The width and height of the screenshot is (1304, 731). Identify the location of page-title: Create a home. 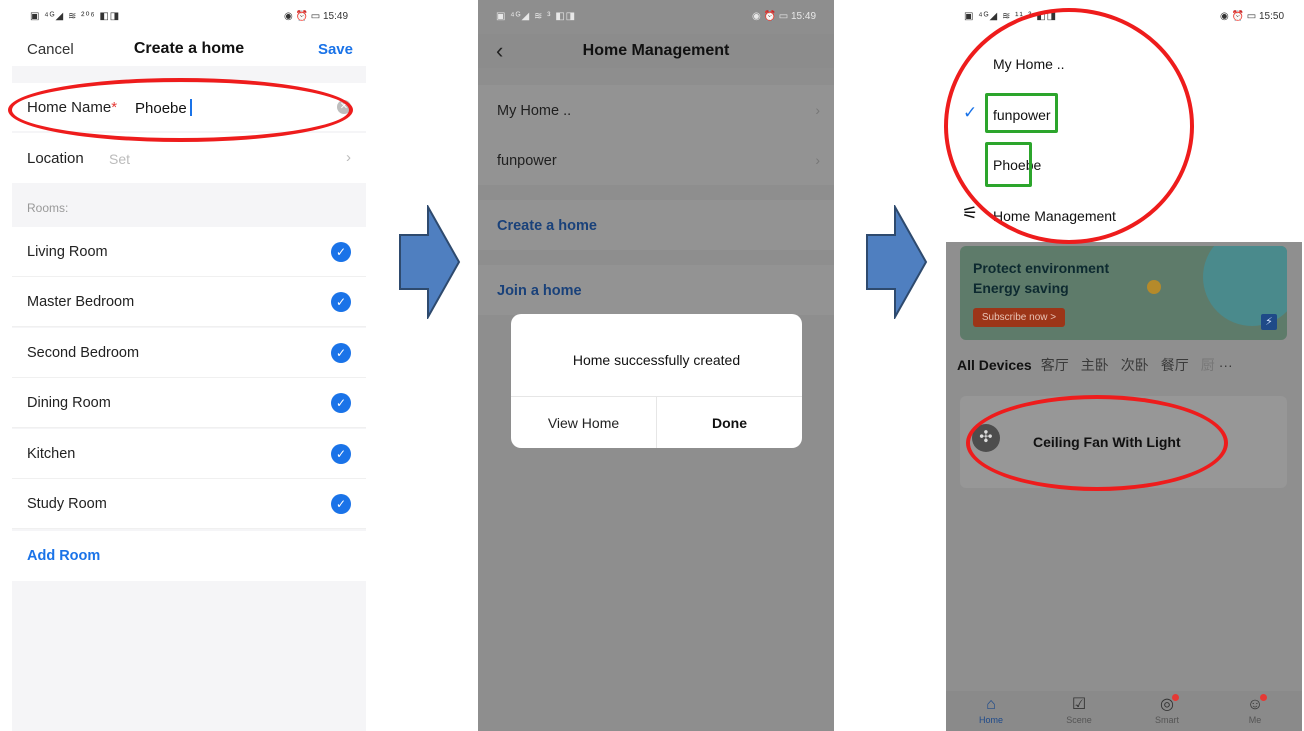
(189, 48).